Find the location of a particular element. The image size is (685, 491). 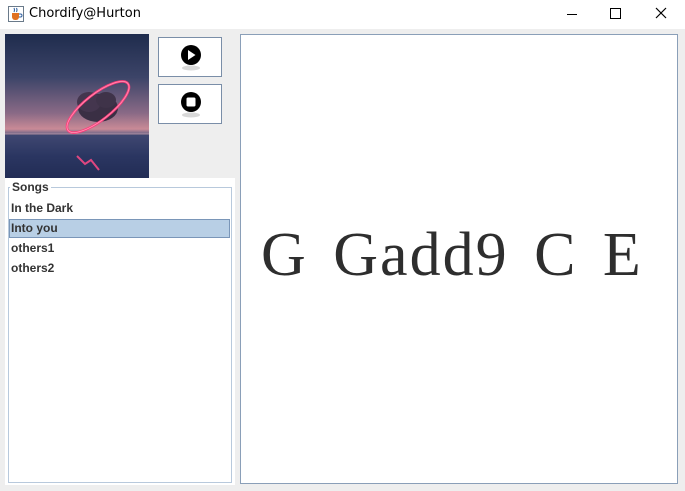

minimize-button is located at coordinates (572, 14).